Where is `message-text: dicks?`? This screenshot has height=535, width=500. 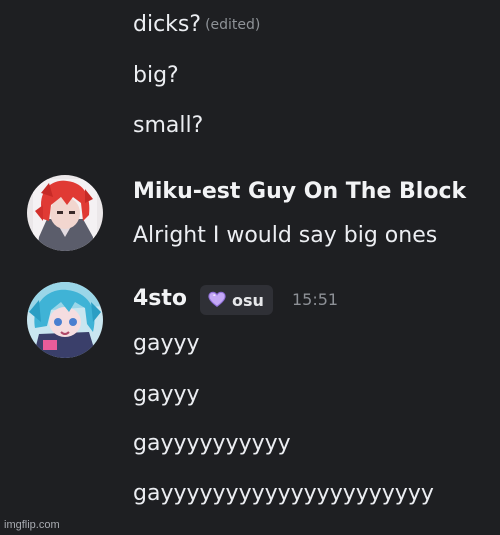 message-text: dicks? is located at coordinates (167, 24).